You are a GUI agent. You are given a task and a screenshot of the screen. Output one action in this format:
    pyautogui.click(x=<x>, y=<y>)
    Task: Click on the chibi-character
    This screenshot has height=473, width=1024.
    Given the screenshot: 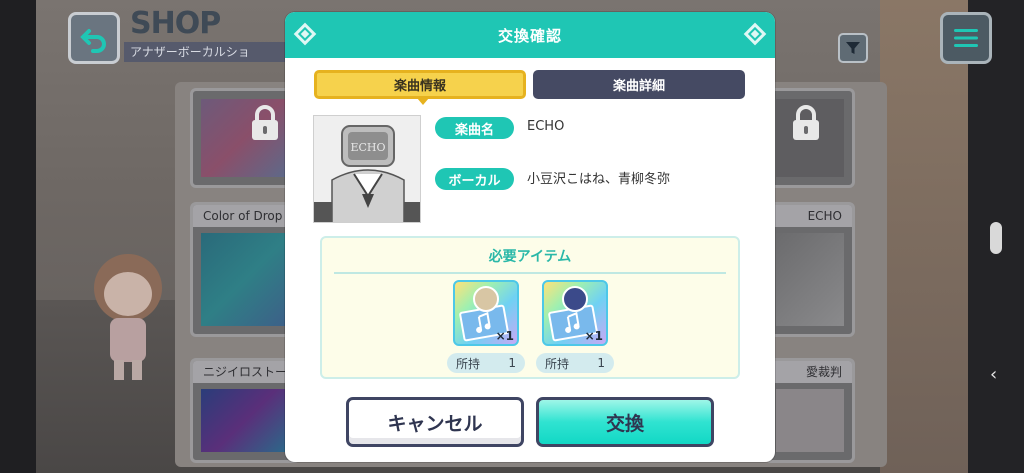 What is the action you would take?
    pyautogui.click(x=128, y=318)
    